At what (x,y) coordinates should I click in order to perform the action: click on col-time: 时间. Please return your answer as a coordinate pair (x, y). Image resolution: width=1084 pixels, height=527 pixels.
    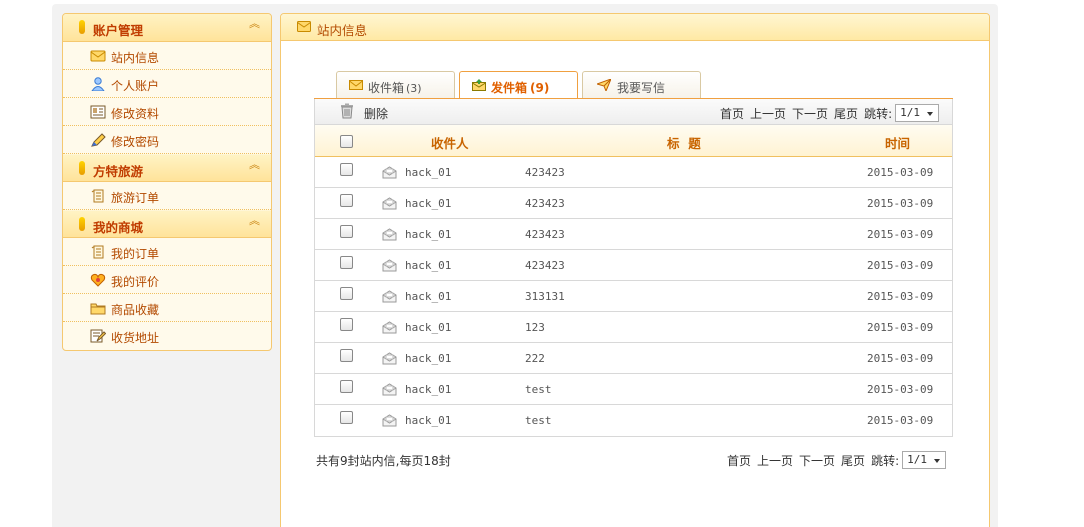
    Looking at the image, I should click on (898, 143).